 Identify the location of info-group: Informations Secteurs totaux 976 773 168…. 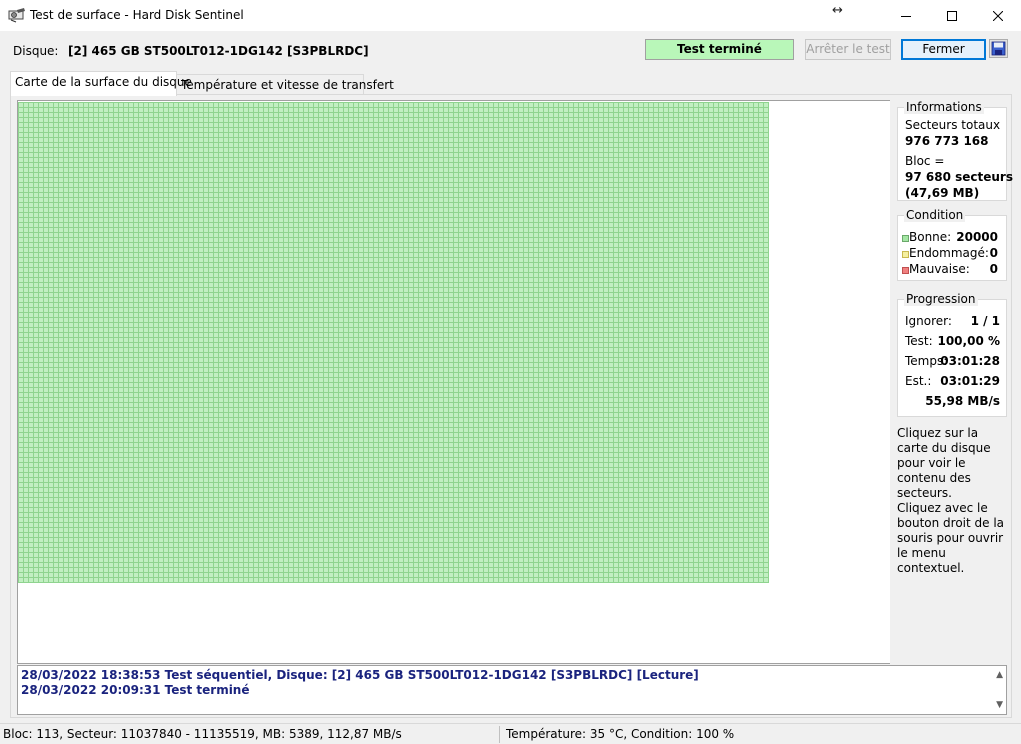
(955, 150).